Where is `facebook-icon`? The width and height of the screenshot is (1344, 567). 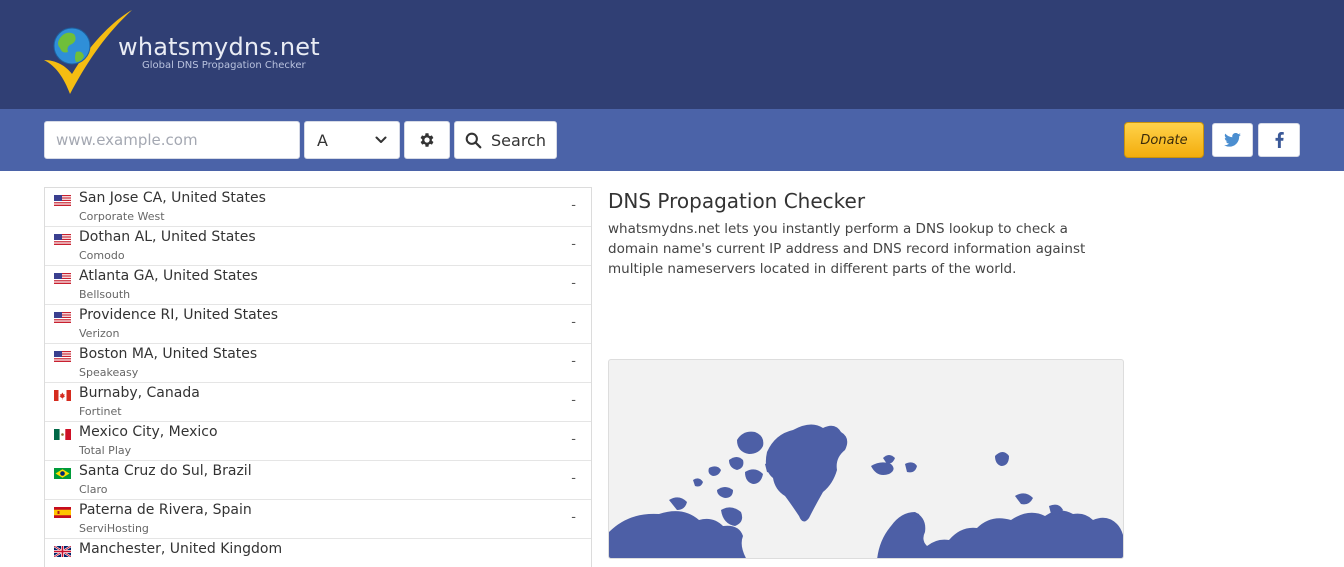 facebook-icon is located at coordinates (1279, 140).